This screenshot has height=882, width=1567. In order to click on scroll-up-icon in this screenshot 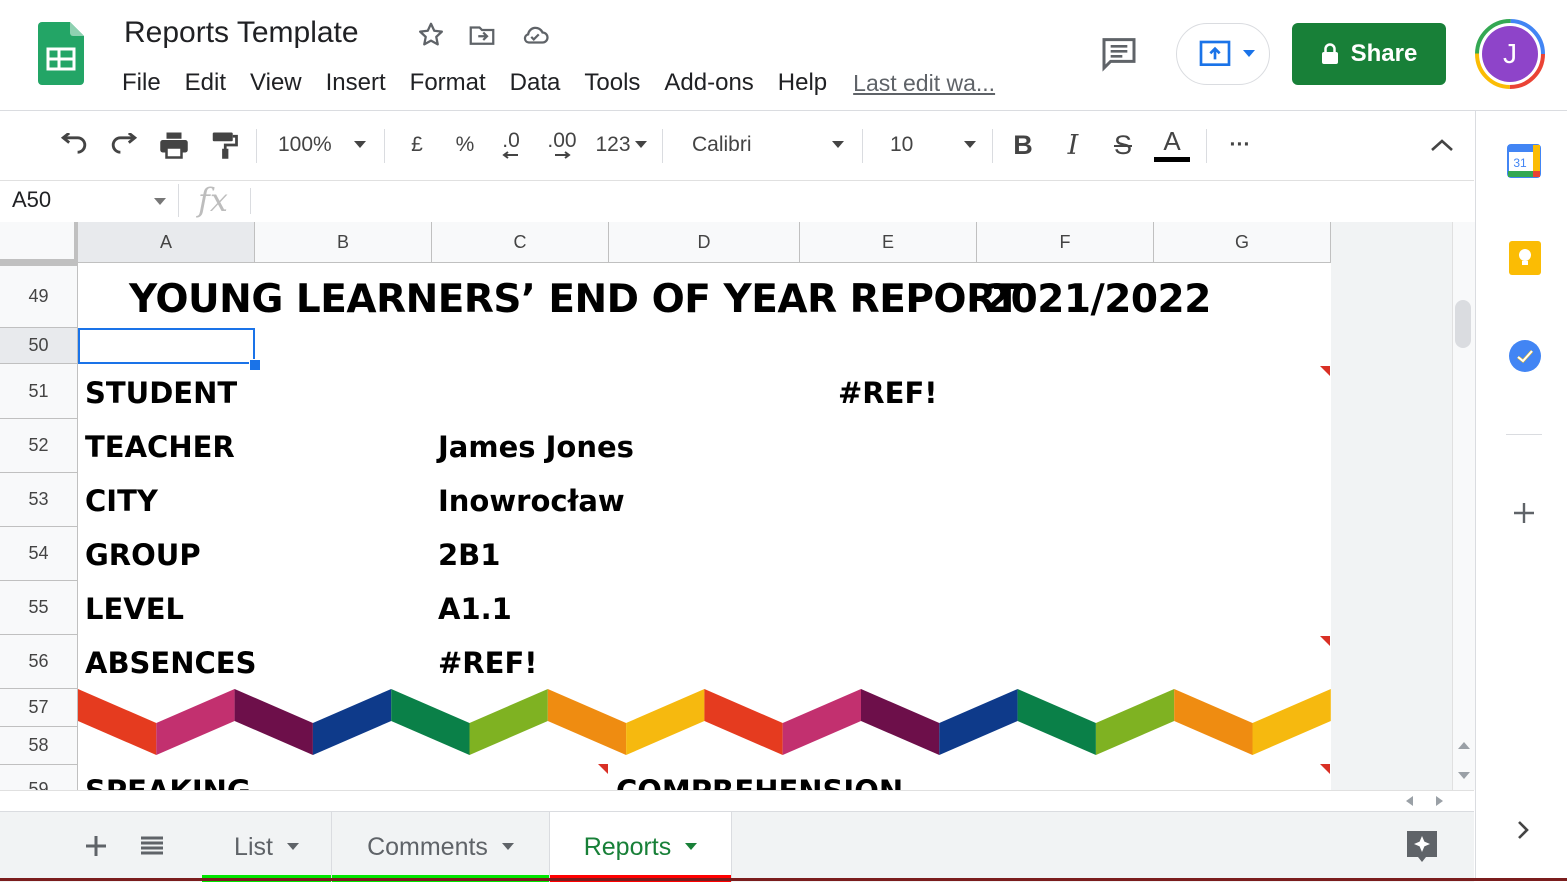, I will do `click(1464, 746)`.